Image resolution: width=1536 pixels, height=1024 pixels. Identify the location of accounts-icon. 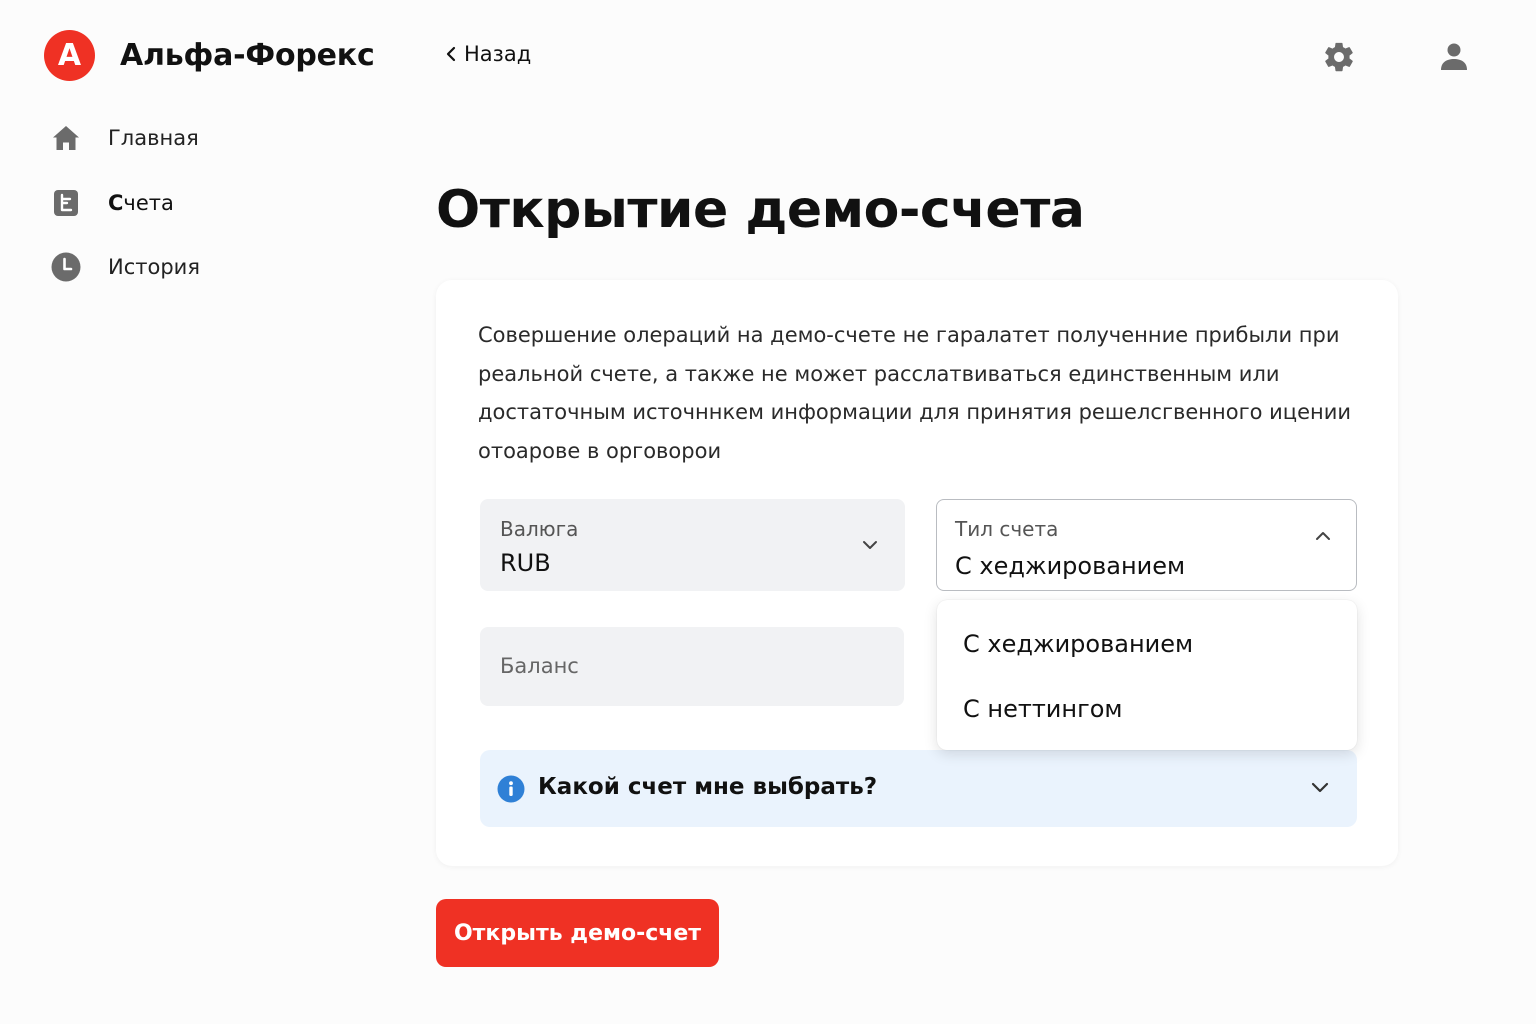
(66, 203).